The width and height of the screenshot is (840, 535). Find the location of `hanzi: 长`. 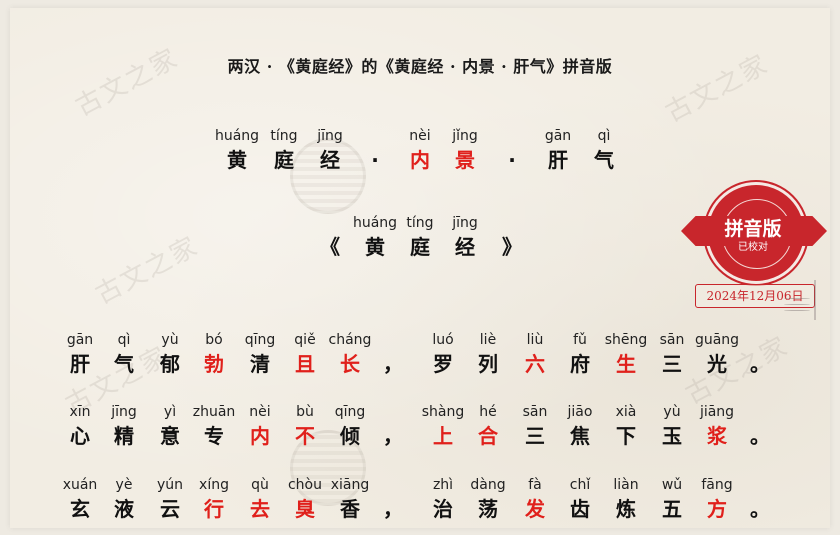

hanzi: 长 is located at coordinates (350, 364).